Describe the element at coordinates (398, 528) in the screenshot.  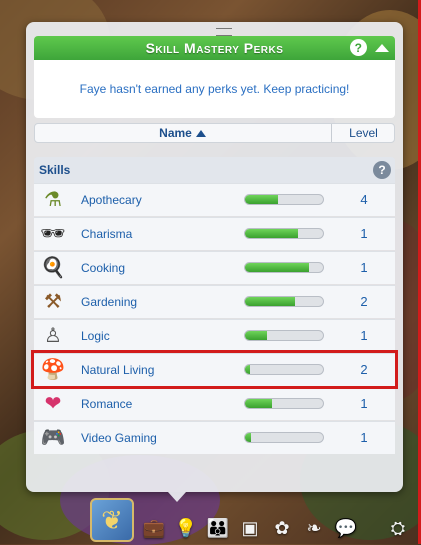
I see `sim-info-icon: ⛭` at that location.